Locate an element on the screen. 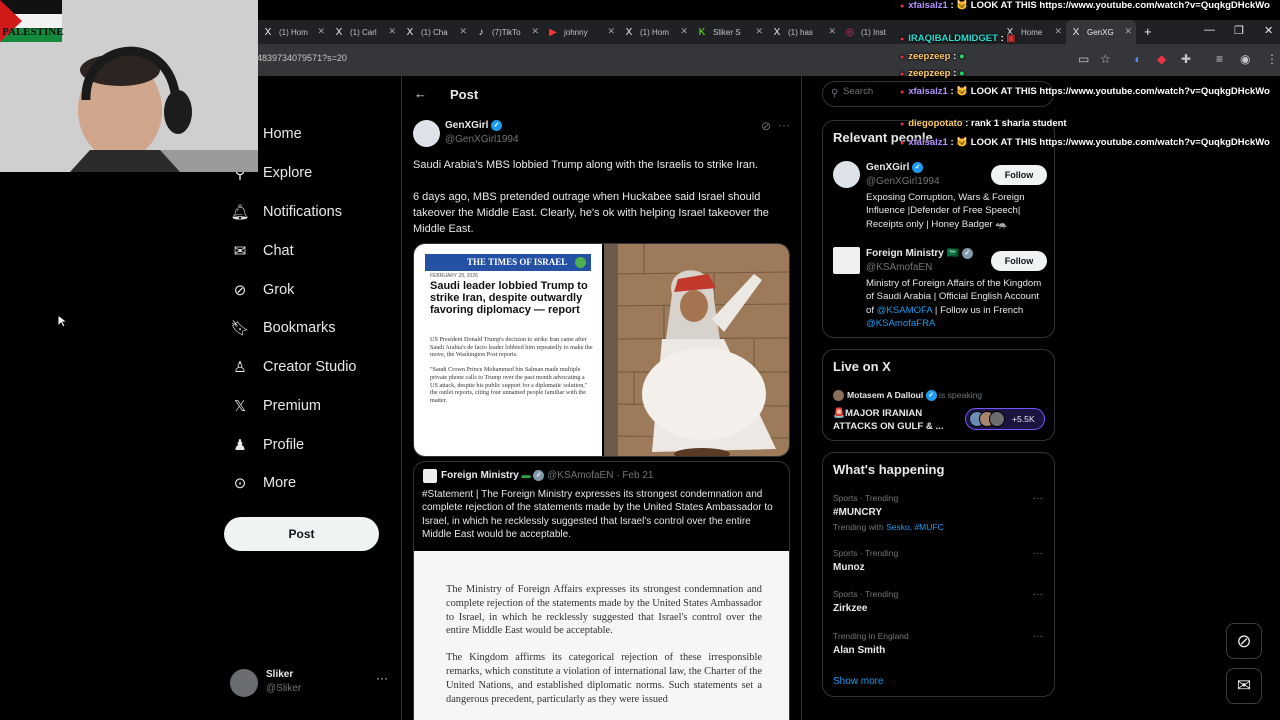 The image size is (1280, 720). media-illustration-image is located at coordinates (697, 350).